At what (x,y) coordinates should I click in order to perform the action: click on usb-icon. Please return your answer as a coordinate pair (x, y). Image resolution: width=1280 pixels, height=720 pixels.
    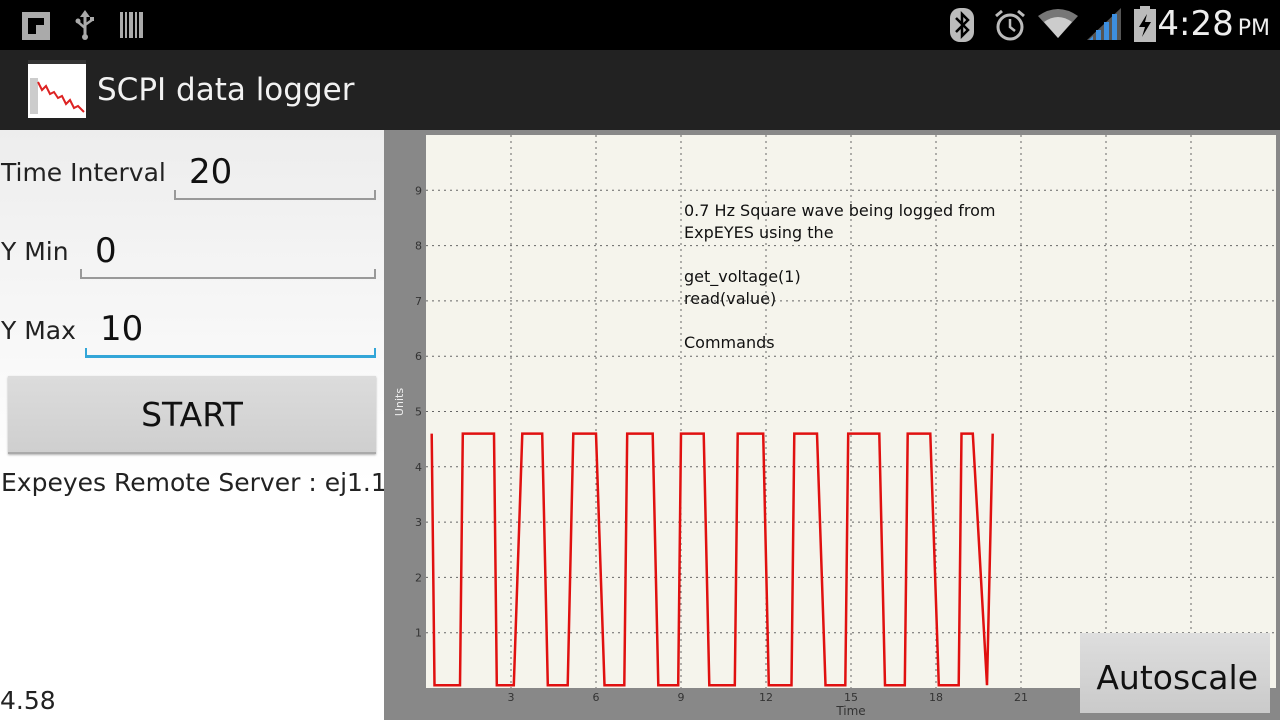
    Looking at the image, I should click on (84, 25).